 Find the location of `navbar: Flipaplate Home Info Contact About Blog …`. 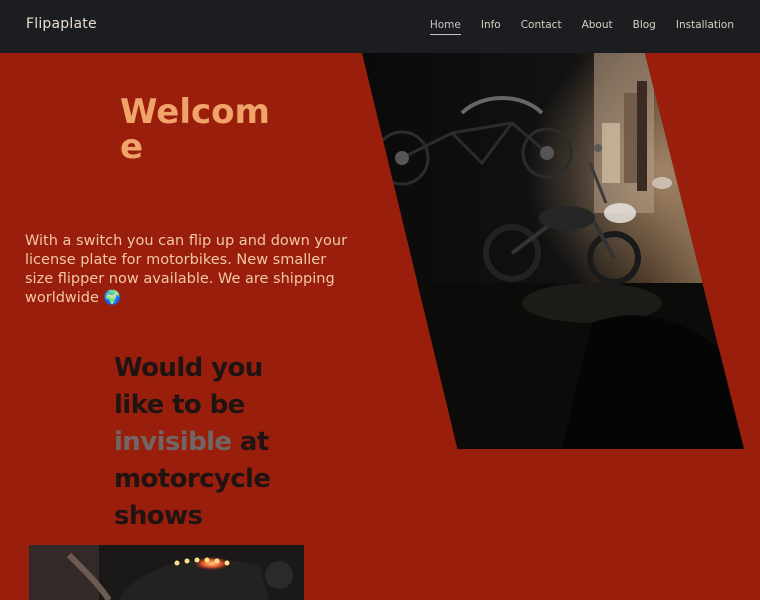

navbar: Flipaplate Home Info Contact About Blog … is located at coordinates (380, 26).